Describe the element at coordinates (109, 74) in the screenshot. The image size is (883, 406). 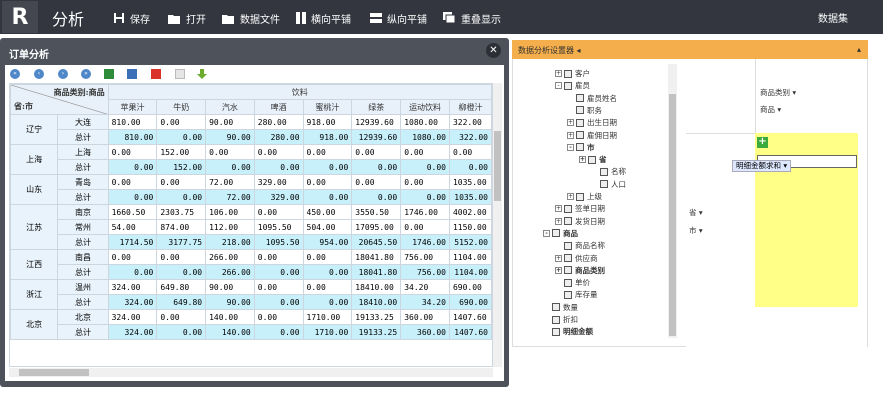
I see `excel-export-icon` at that location.